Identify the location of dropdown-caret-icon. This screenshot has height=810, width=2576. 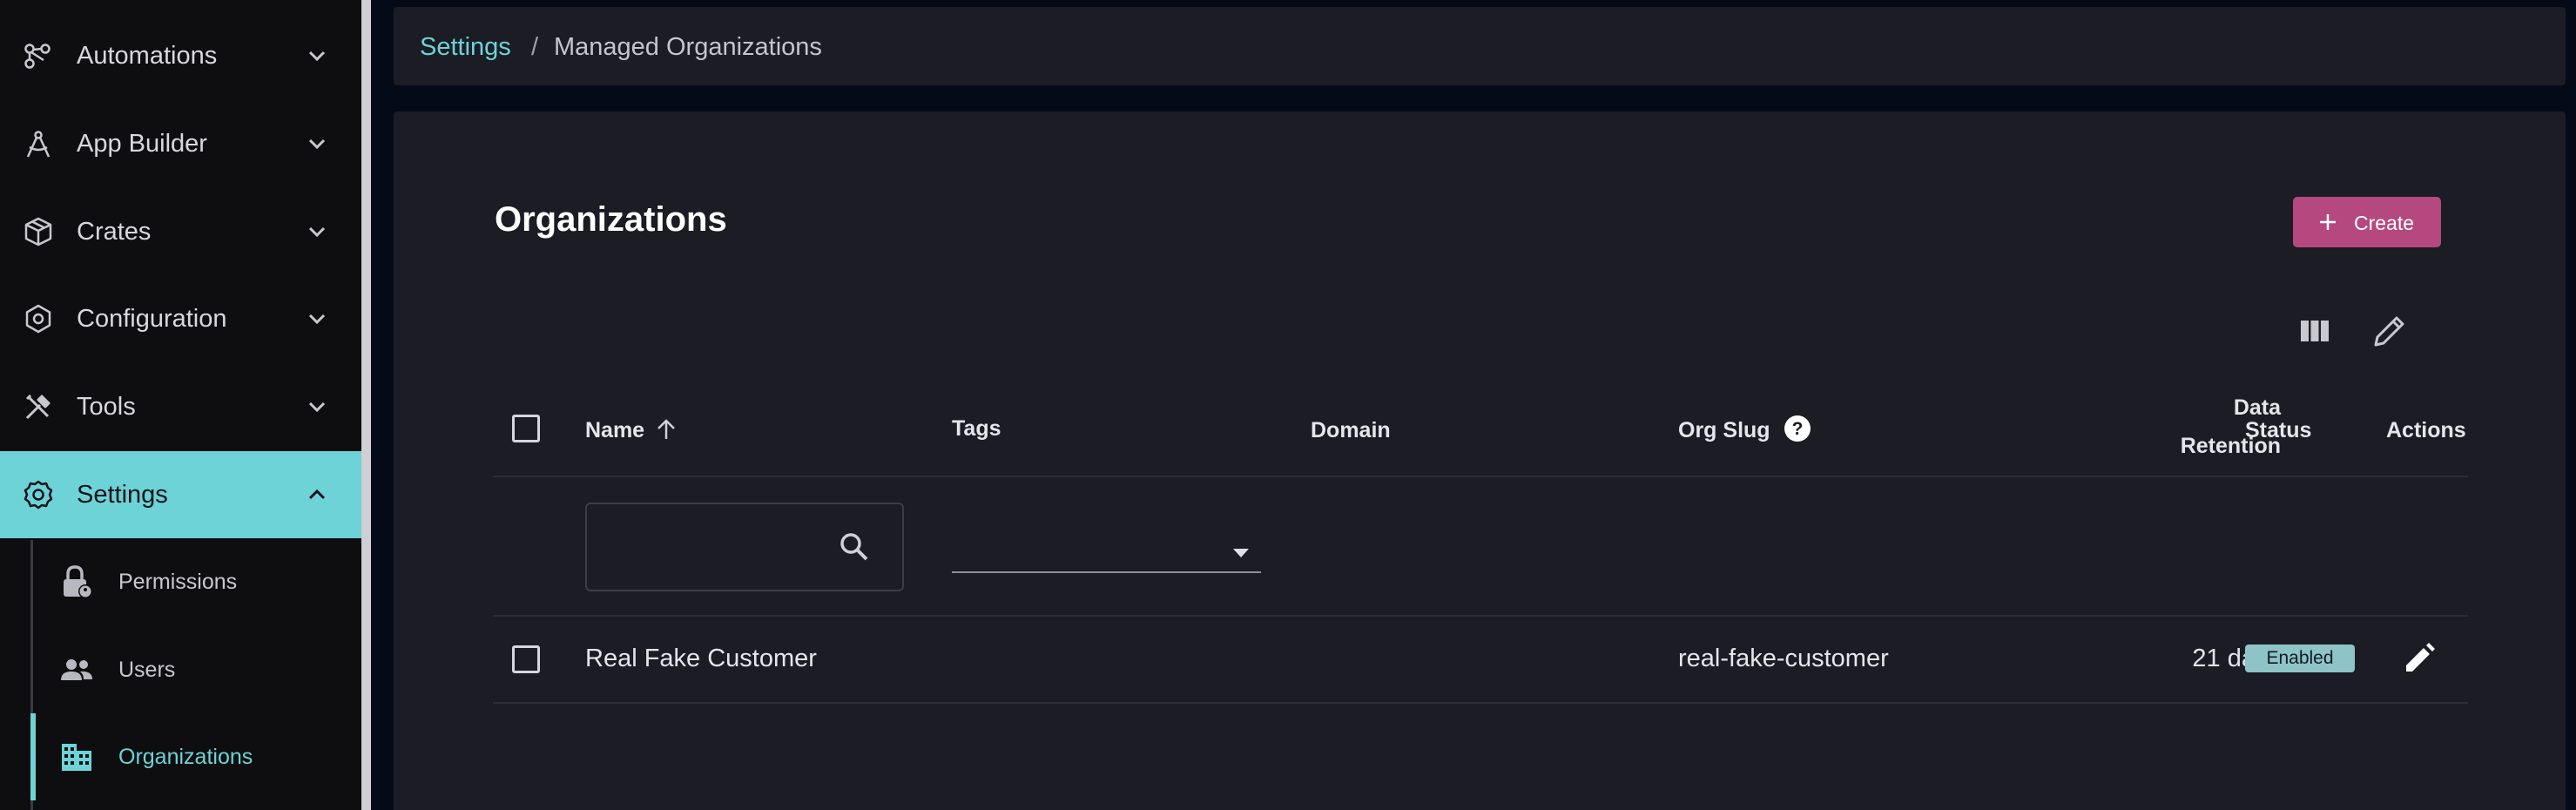
(1241, 553).